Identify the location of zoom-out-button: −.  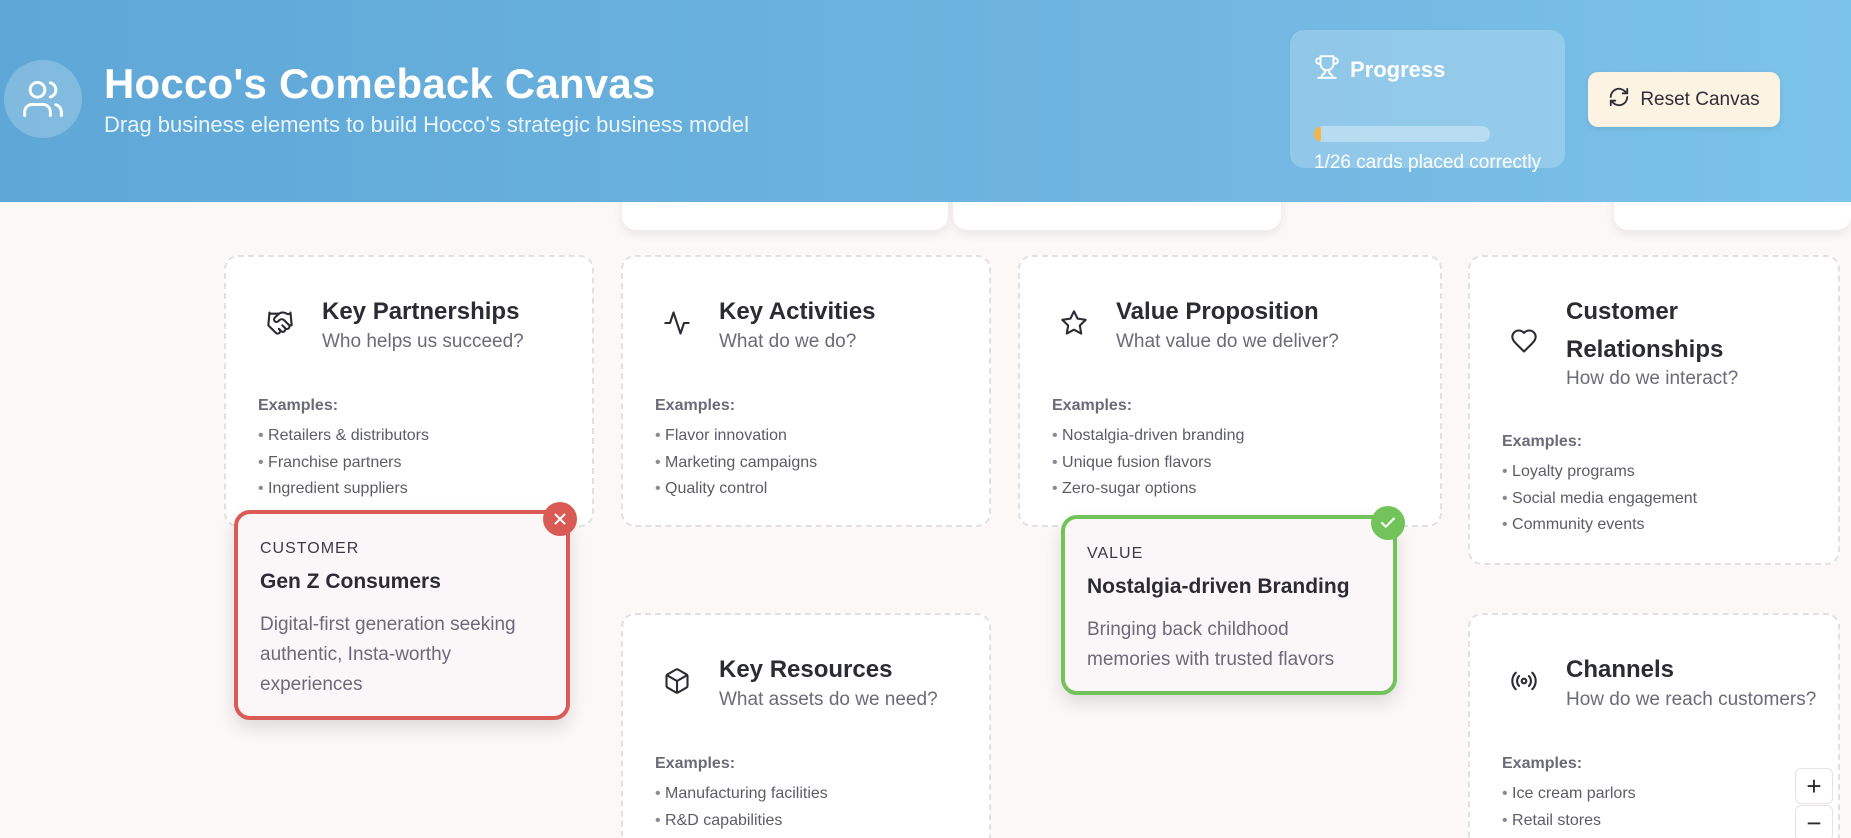
(1814, 821).